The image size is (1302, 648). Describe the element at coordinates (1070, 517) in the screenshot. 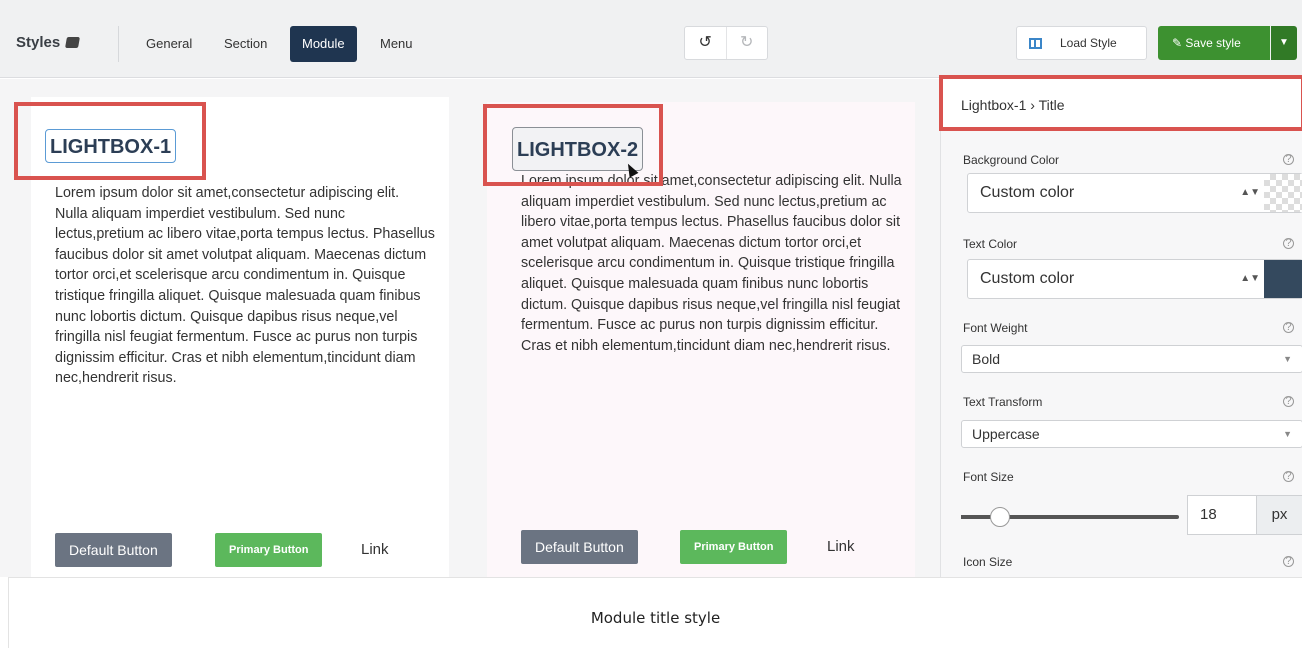

I see `font-size-slider` at that location.